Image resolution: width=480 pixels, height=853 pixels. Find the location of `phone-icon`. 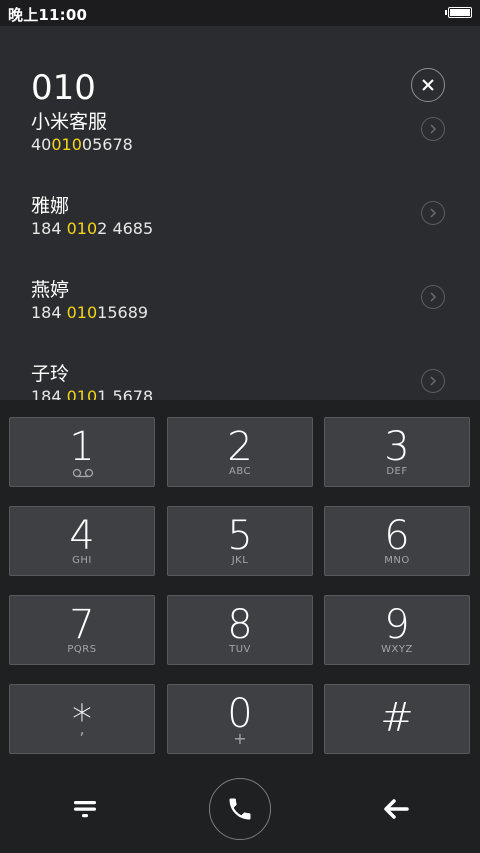

phone-icon is located at coordinates (240, 809).